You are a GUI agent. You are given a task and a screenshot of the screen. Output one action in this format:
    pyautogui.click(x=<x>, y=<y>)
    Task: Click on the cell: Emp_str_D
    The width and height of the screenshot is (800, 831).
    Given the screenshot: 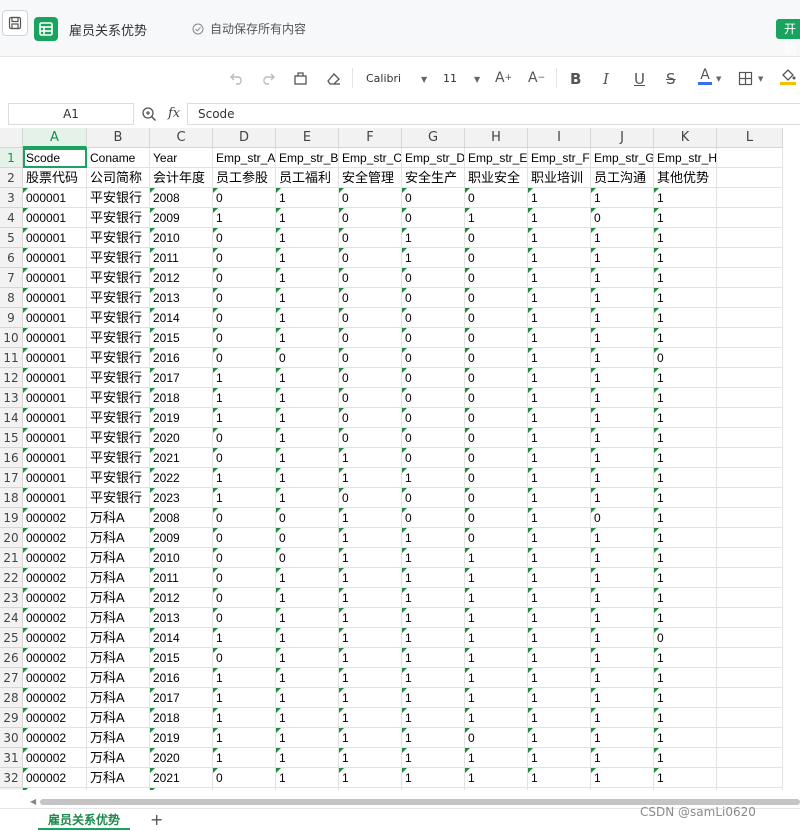 What is the action you would take?
    pyautogui.click(x=433, y=158)
    